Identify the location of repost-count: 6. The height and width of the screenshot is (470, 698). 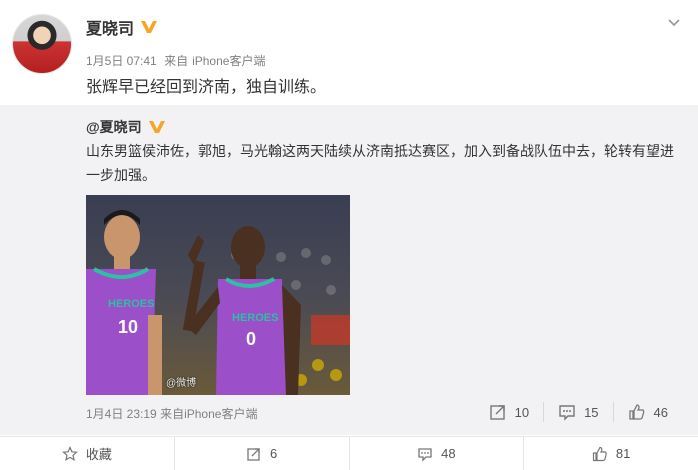
(274, 453).